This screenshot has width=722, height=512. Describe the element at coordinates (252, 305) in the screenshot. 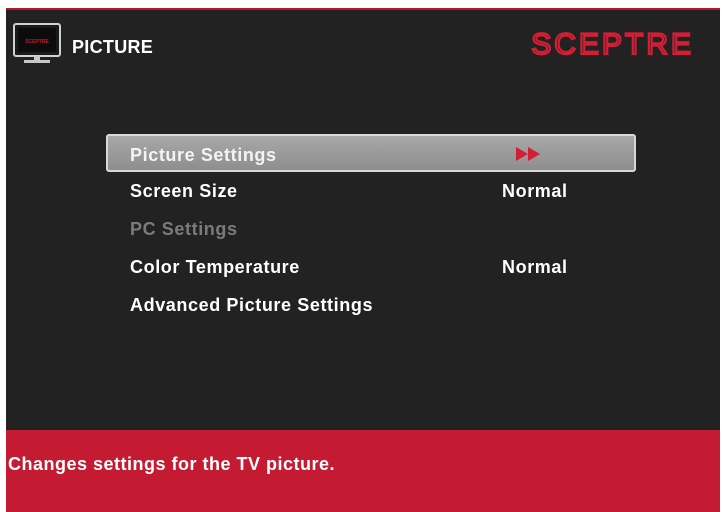

I see `menu-item-label: Advanced Picture Settings` at that location.